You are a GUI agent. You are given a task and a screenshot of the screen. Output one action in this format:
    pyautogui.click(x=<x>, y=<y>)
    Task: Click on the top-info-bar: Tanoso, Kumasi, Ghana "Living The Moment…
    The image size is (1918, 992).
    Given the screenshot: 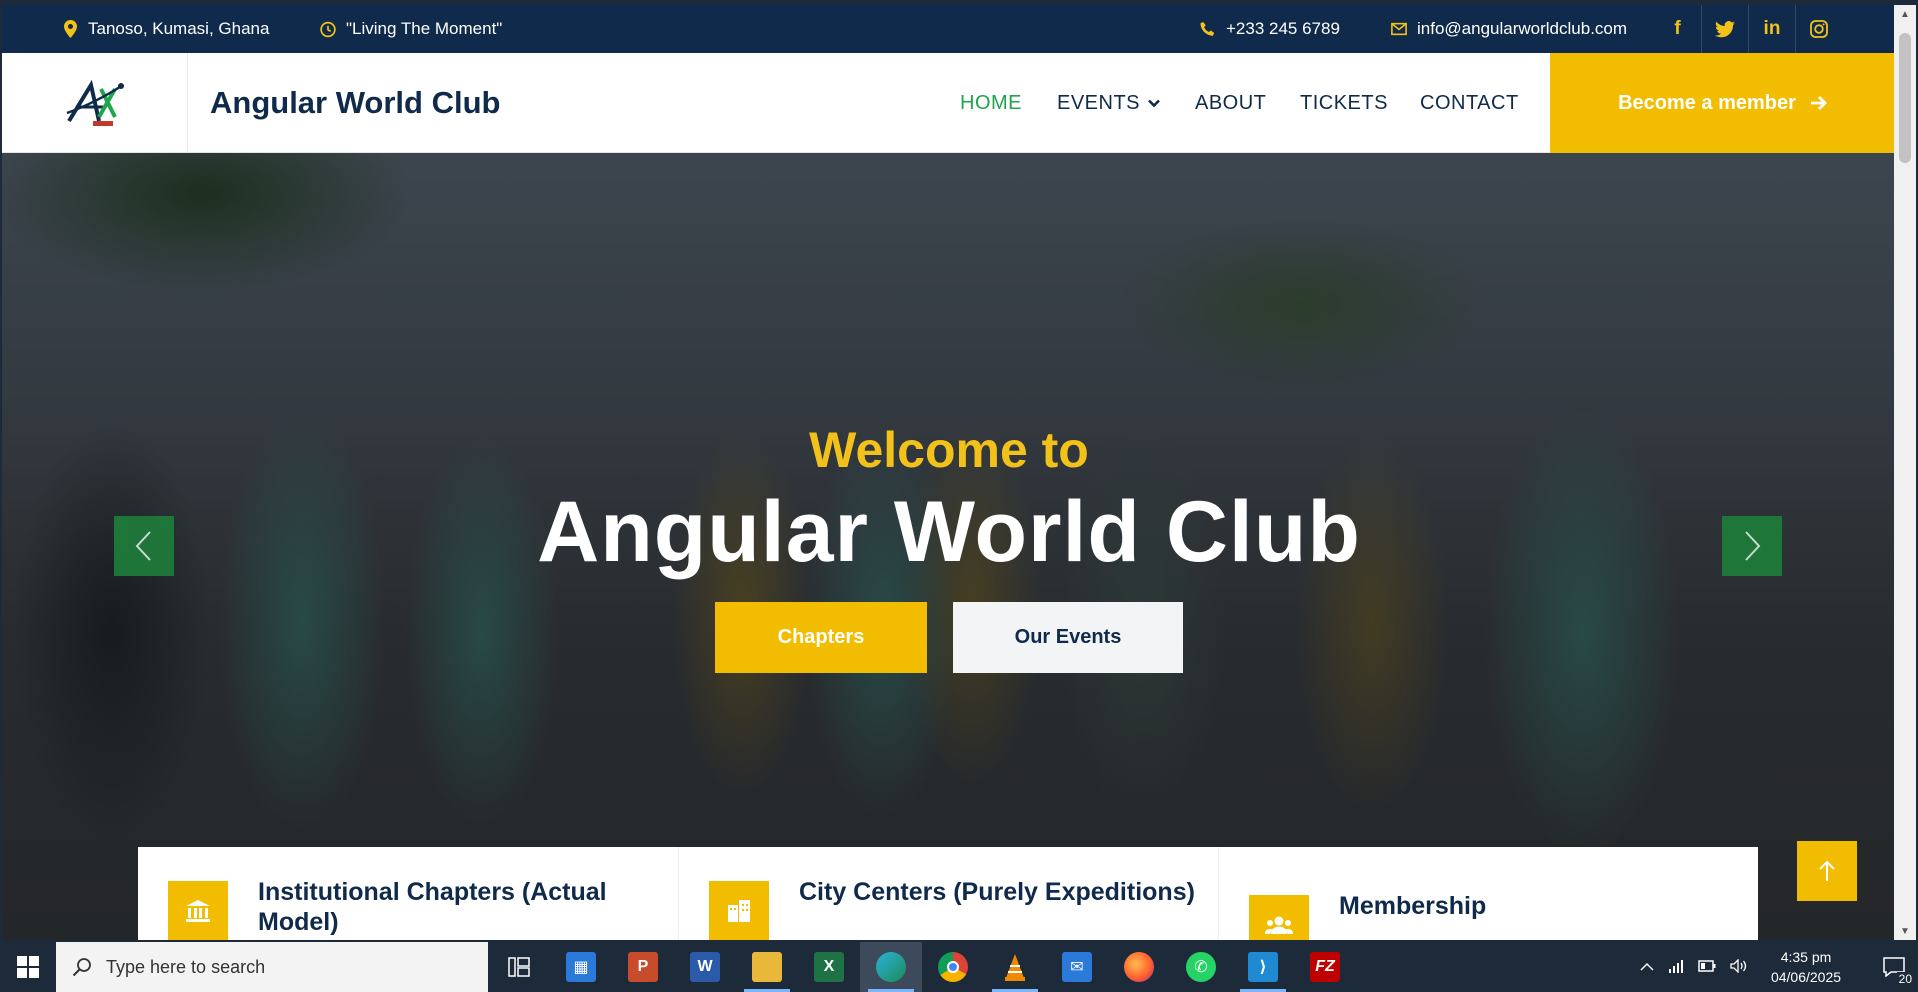 What is the action you would take?
    pyautogui.click(x=949, y=29)
    